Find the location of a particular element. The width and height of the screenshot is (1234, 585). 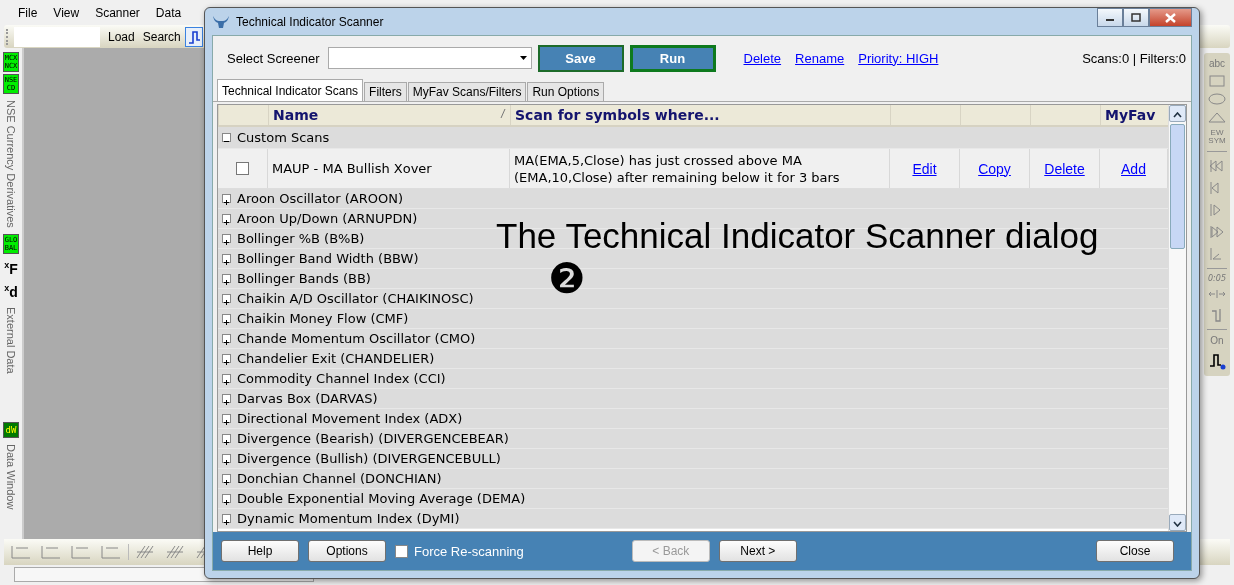

tab: Run Options is located at coordinates (566, 91).